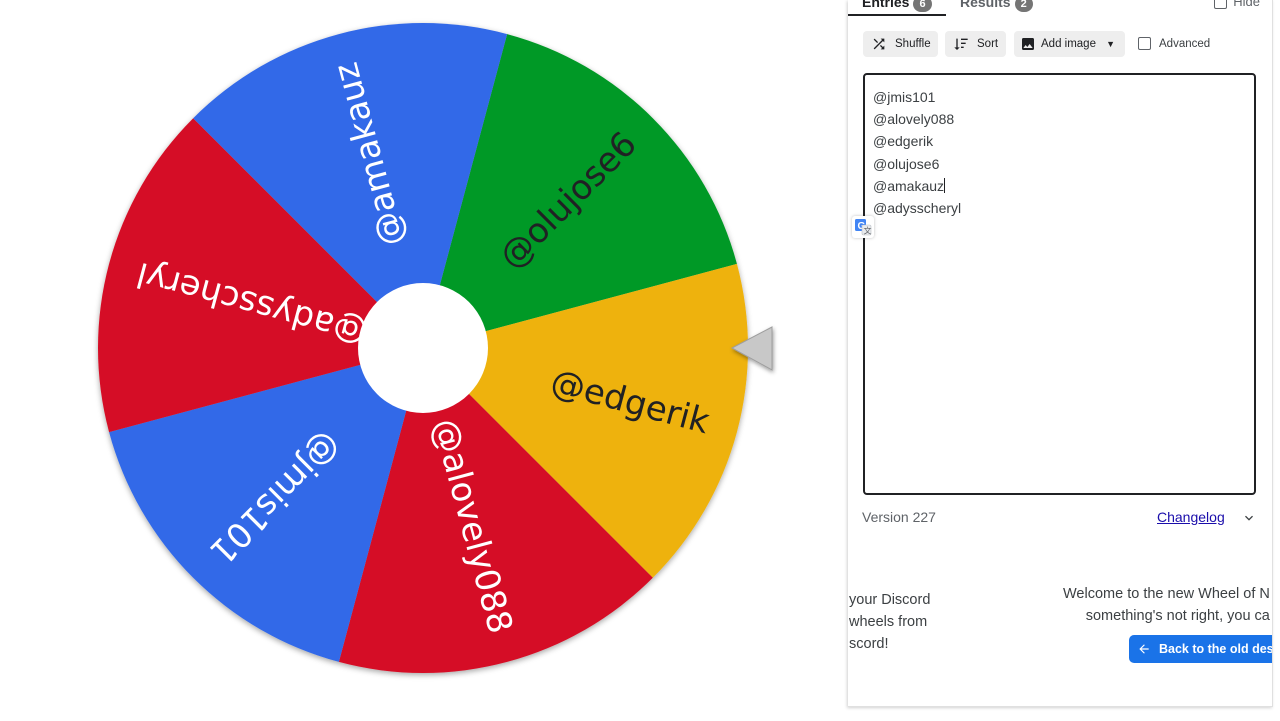 The height and width of the screenshot is (721, 1280). Describe the element at coordinates (985, 5) in the screenshot. I see `tab-results-label: Results` at that location.